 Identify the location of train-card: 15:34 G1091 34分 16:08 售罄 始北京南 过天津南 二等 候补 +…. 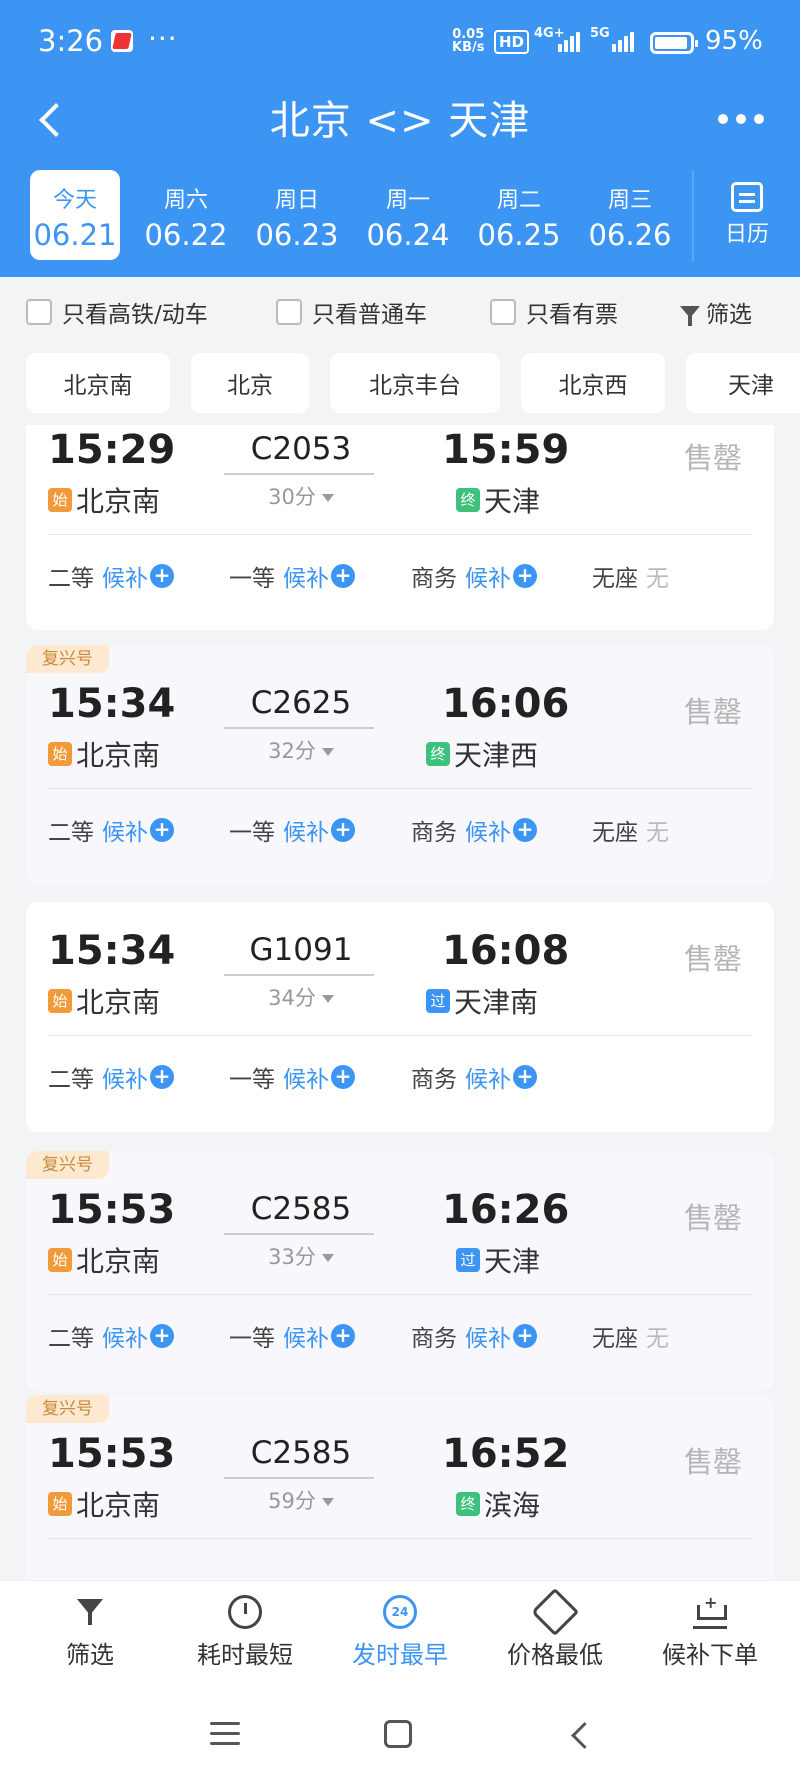
(400, 1017).